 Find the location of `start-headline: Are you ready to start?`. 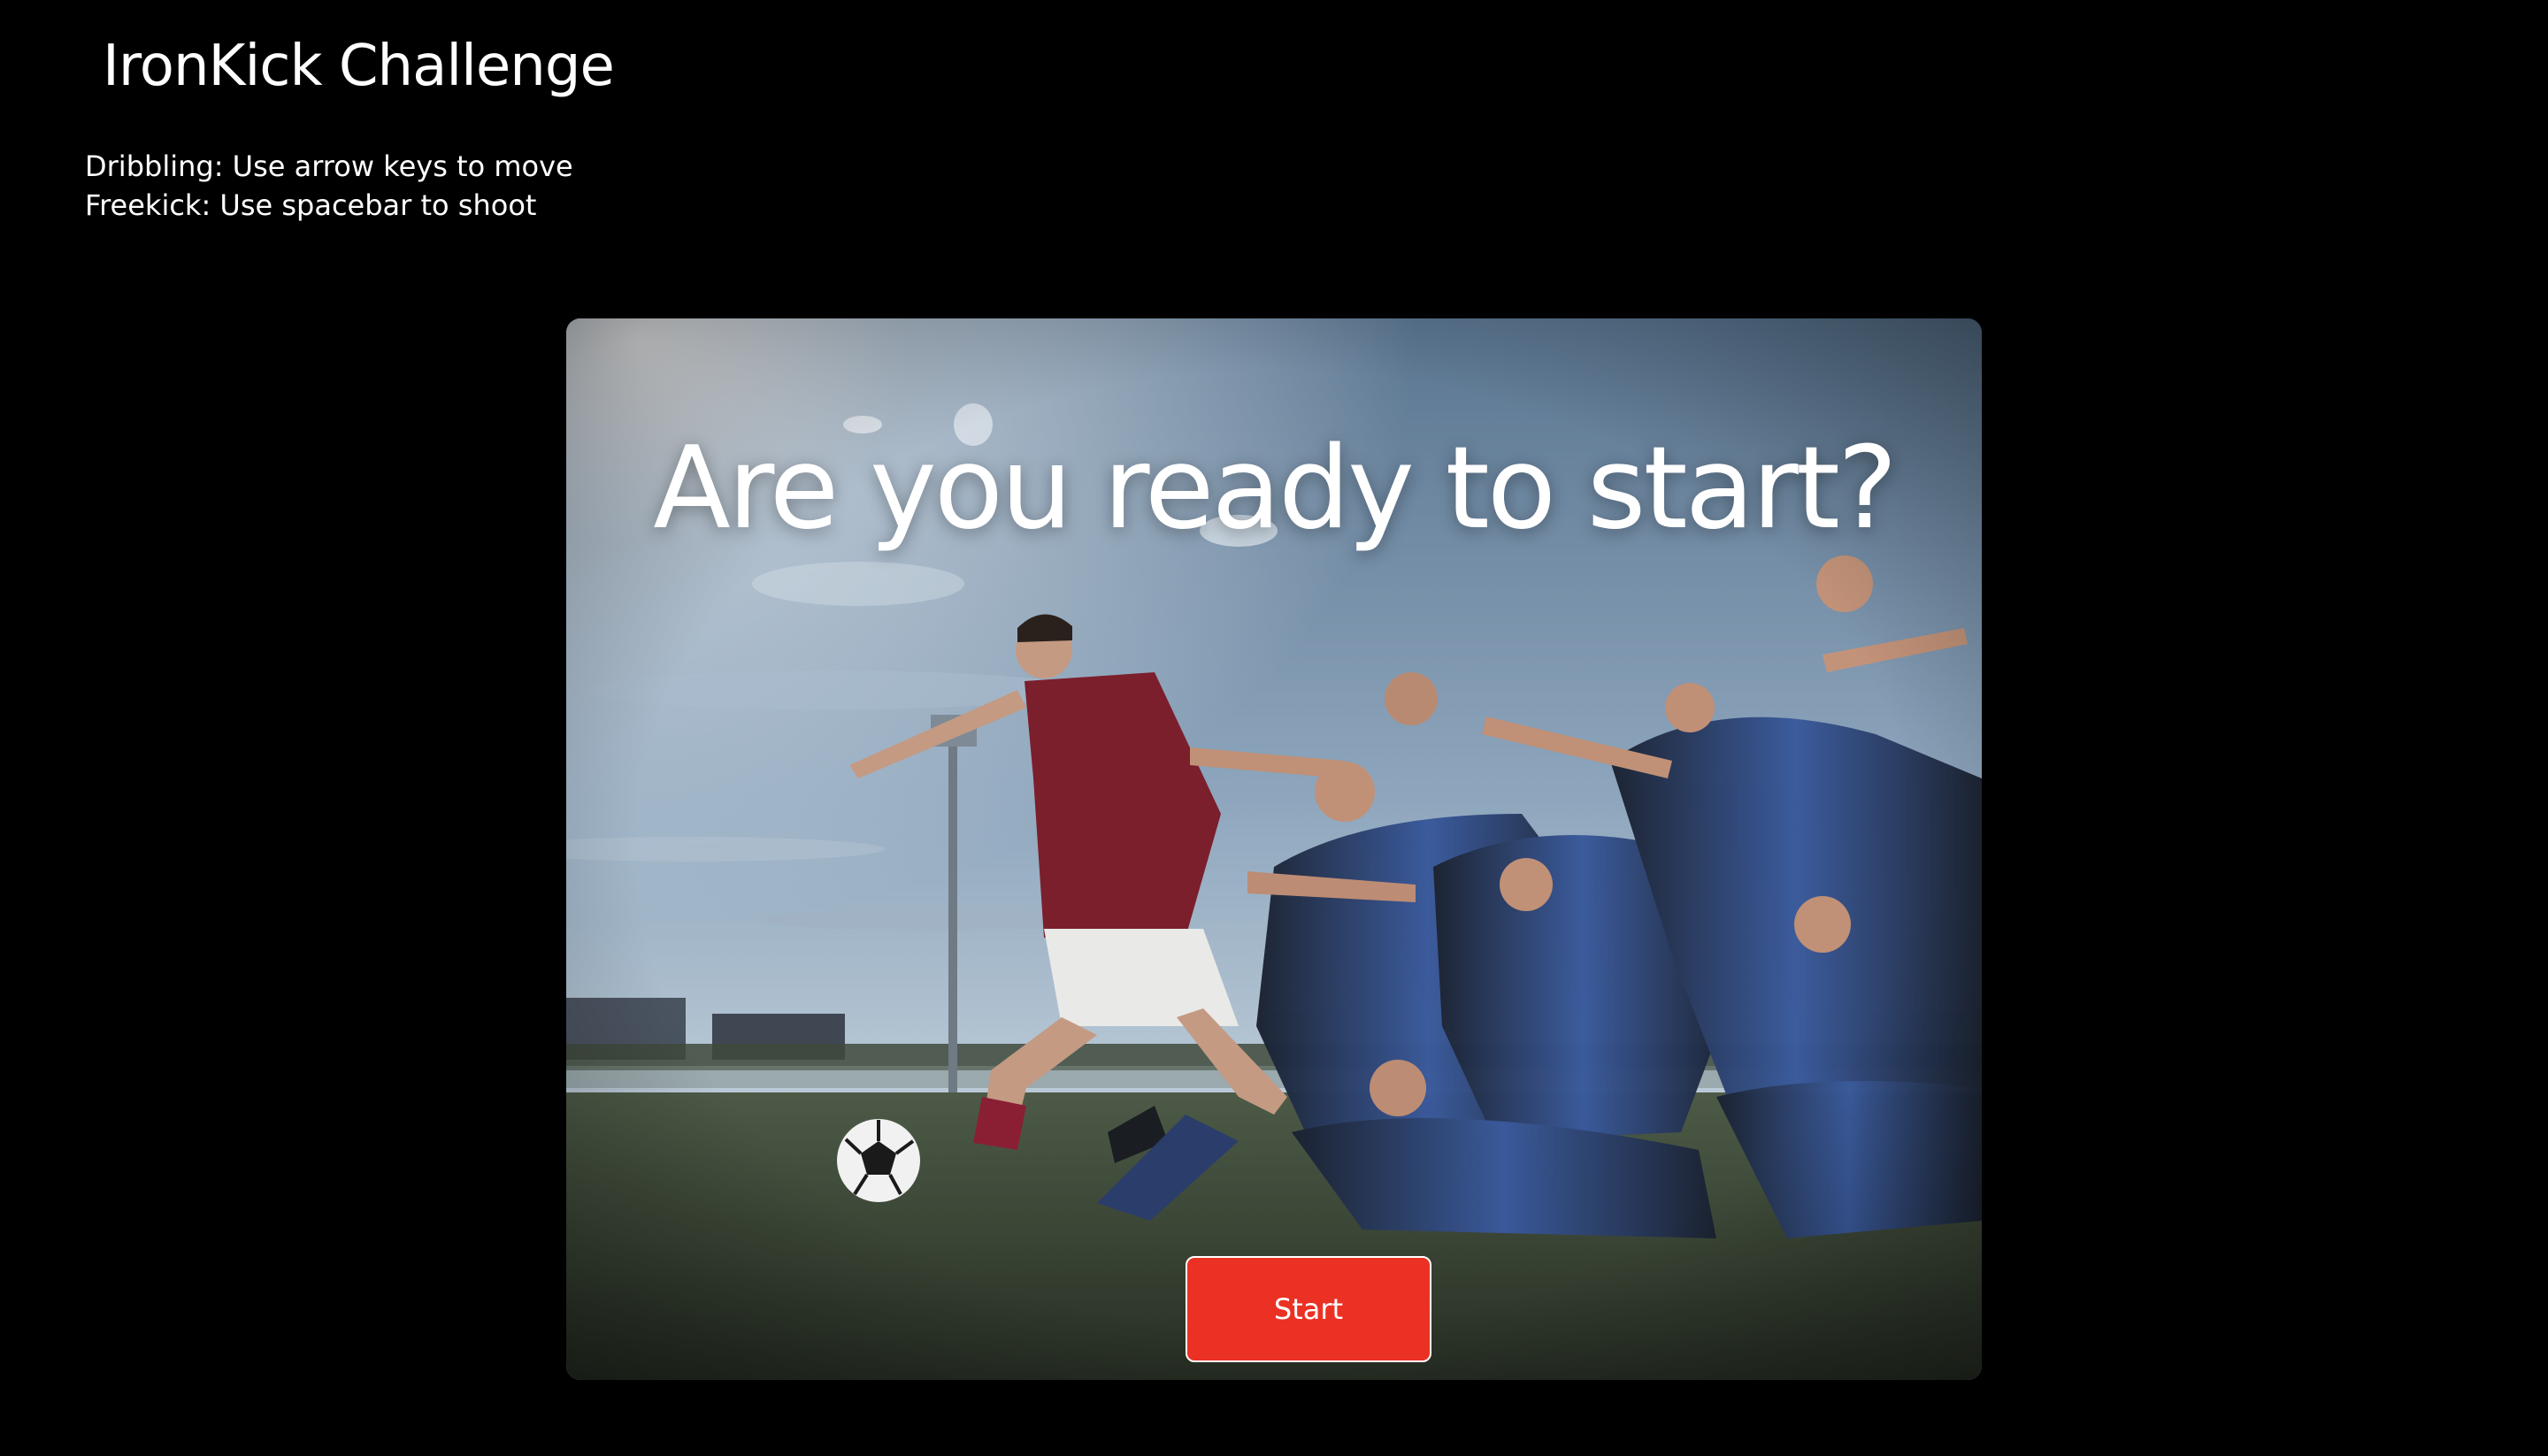

start-headline: Are you ready to start? is located at coordinates (1276, 489).